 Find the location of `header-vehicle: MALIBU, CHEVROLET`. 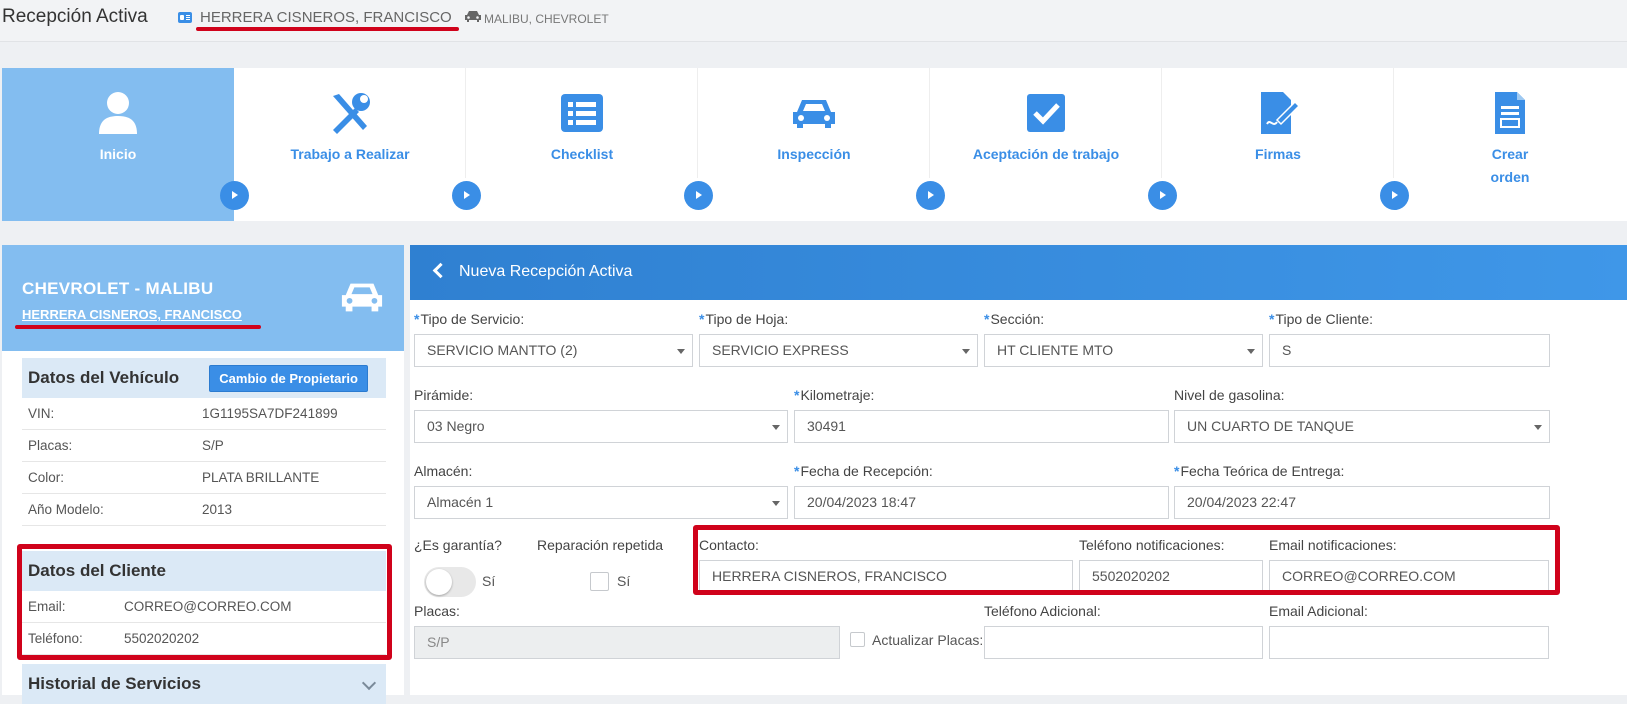

header-vehicle: MALIBU, CHEVROLET is located at coordinates (546, 19).